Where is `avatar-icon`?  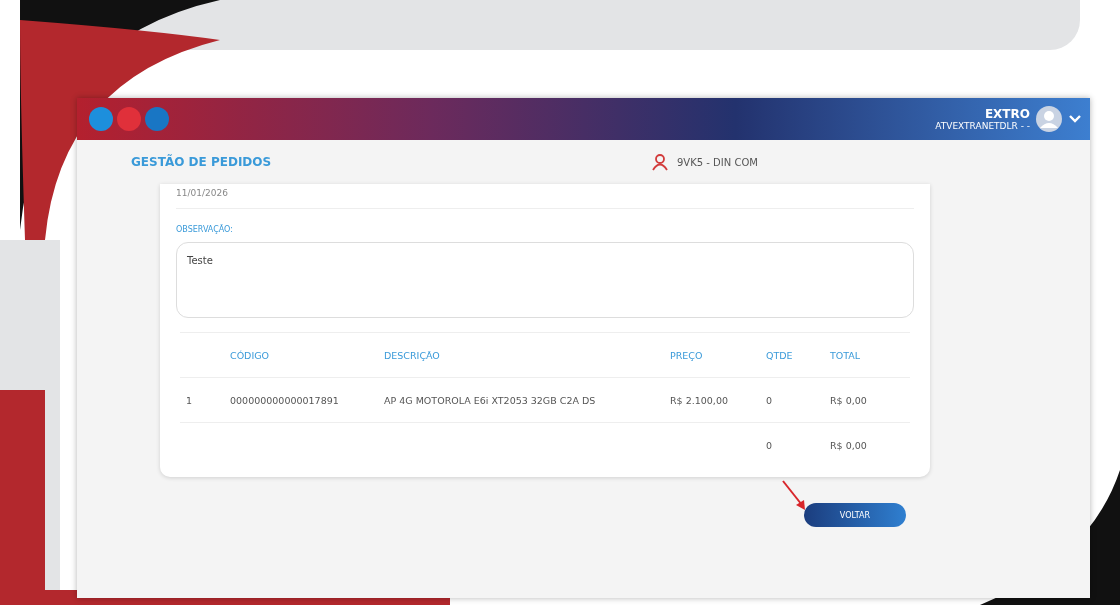 avatar-icon is located at coordinates (1049, 119).